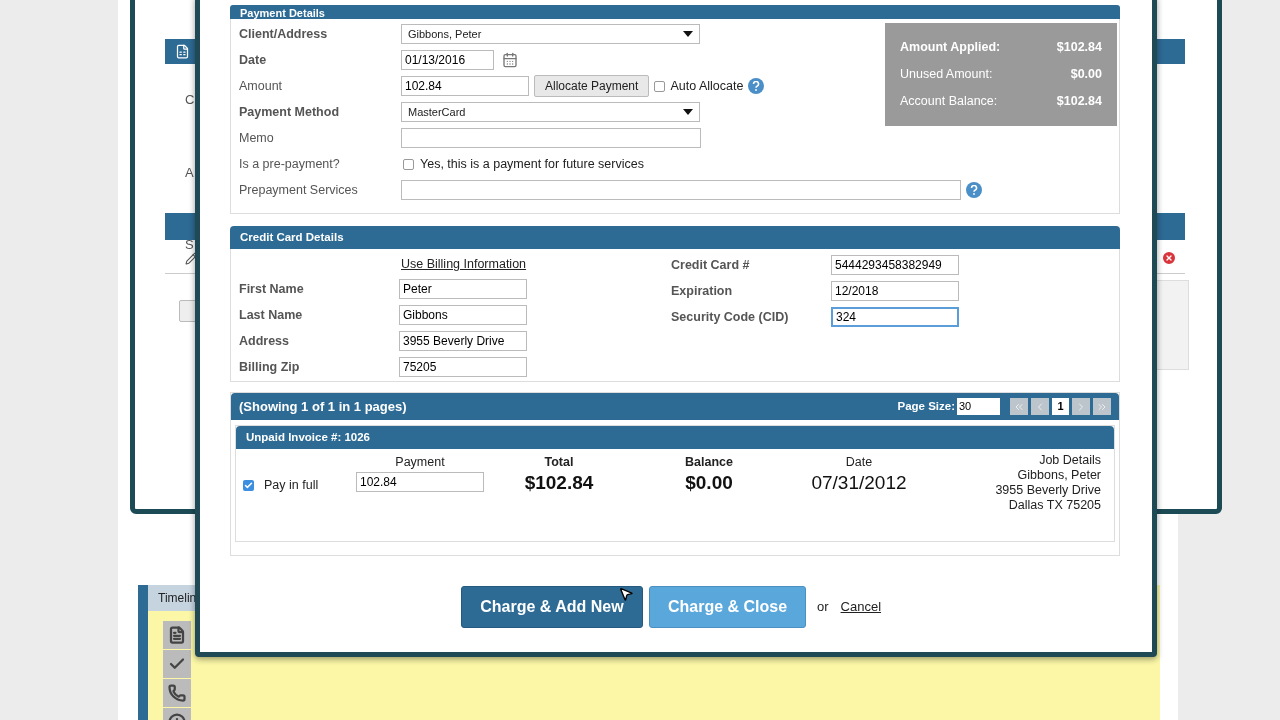 The image size is (1280, 720). I want to click on allocate-payment-button: Allocate Payment, so click(592, 86).